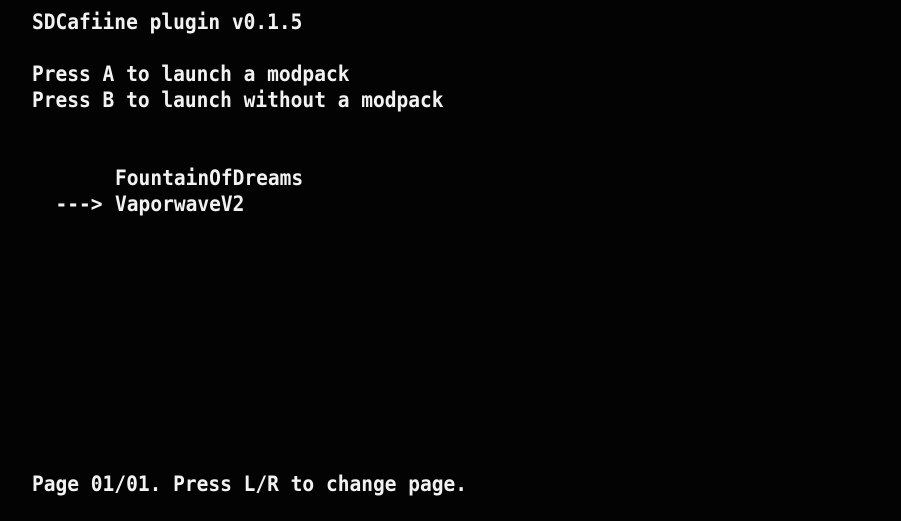 This screenshot has height=521, width=901. What do you see at coordinates (167, 164) in the screenshot?
I see `modpack-list-item: FountainOfDreams` at bounding box center [167, 164].